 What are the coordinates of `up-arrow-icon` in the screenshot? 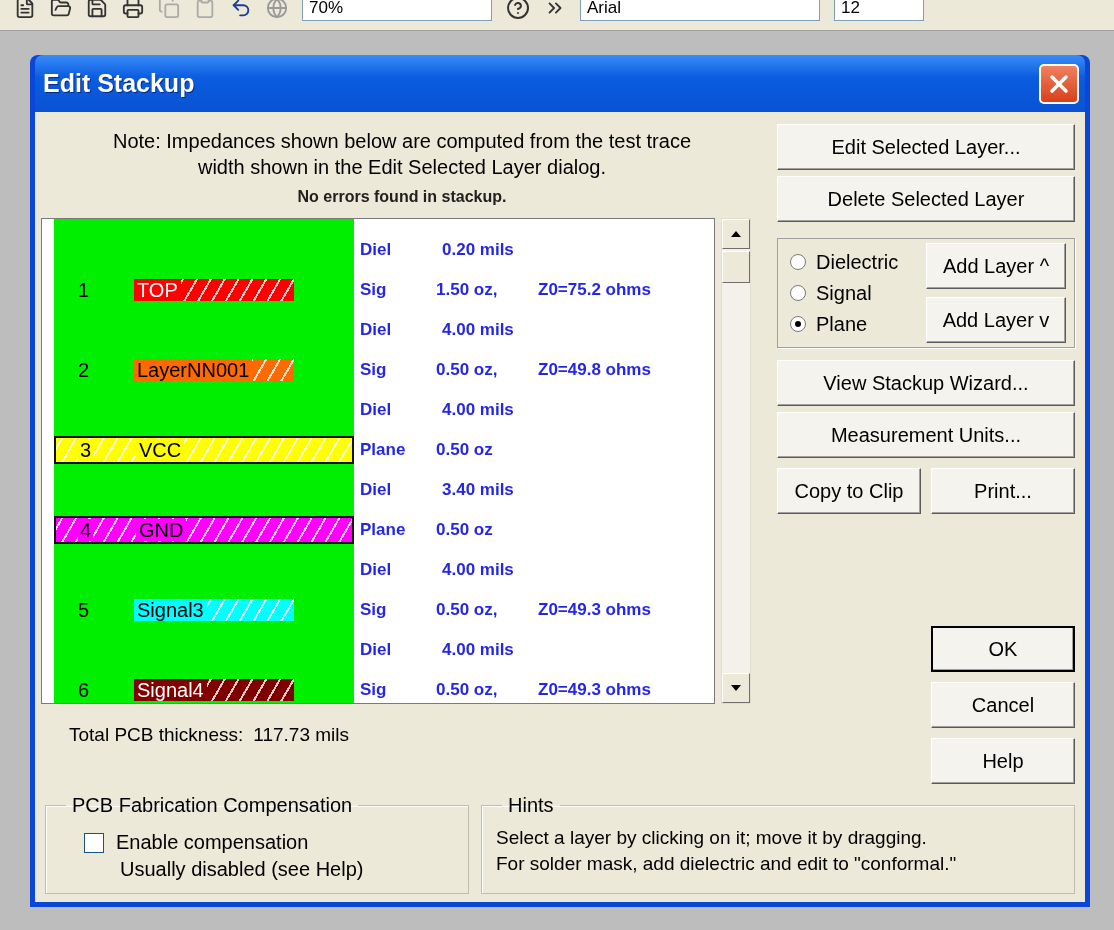 It's located at (736, 234).